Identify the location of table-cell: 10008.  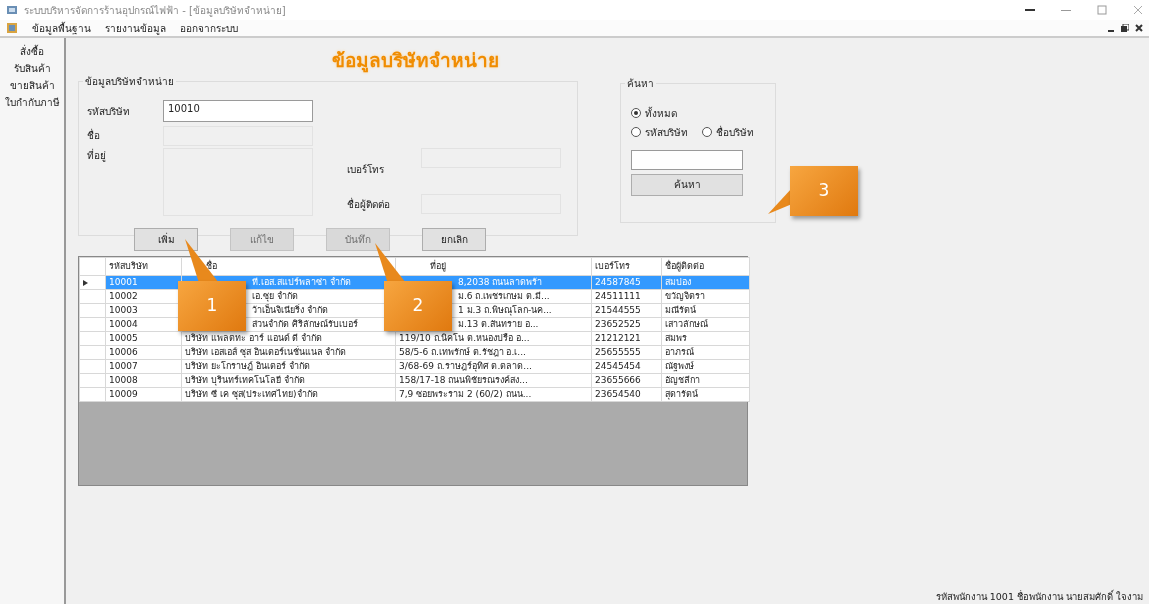
(143, 380).